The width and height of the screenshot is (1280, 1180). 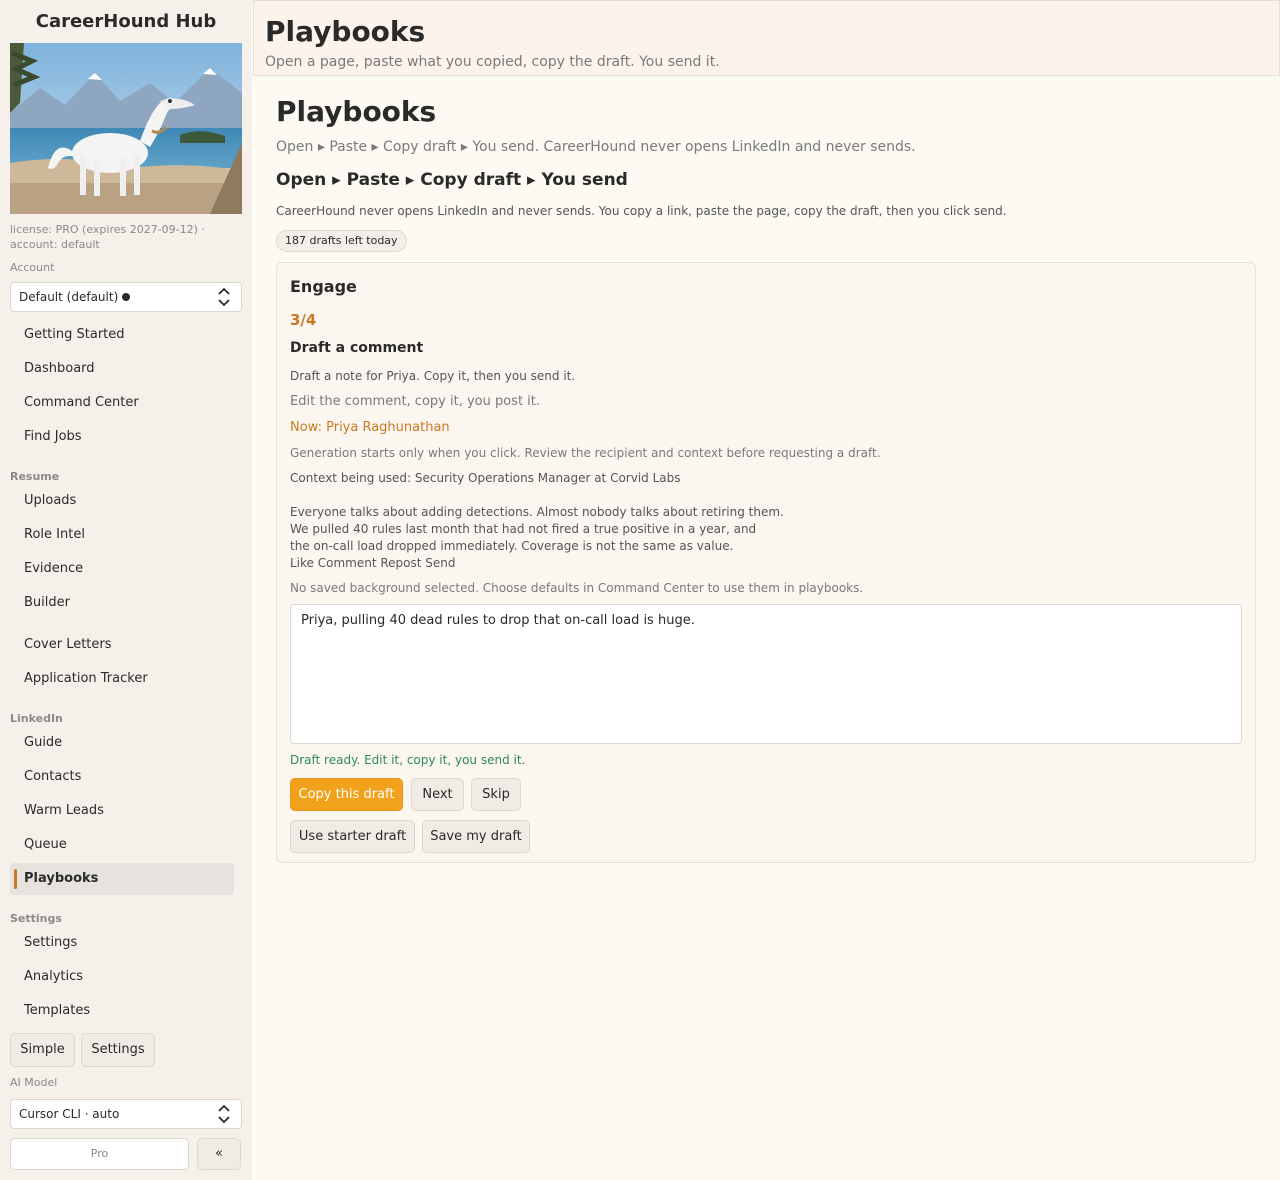 I want to click on sidebar-item-queue: Queue, so click(x=122, y=845).